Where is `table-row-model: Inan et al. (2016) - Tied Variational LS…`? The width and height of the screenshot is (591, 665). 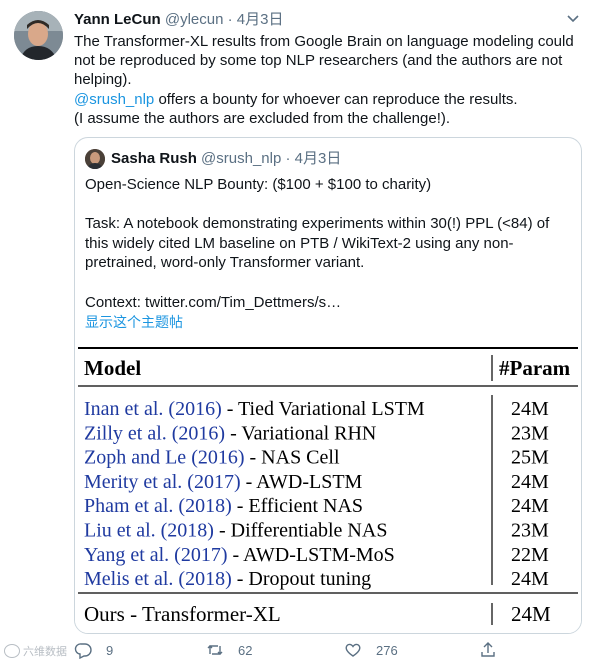
table-row-model: Inan et al. (2016) - Tied Variational LS… is located at coordinates (254, 409).